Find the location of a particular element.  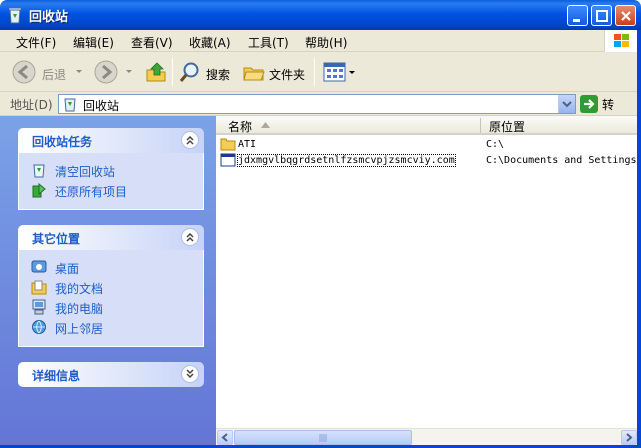

panel-title: 其它位置 is located at coordinates (56, 239).